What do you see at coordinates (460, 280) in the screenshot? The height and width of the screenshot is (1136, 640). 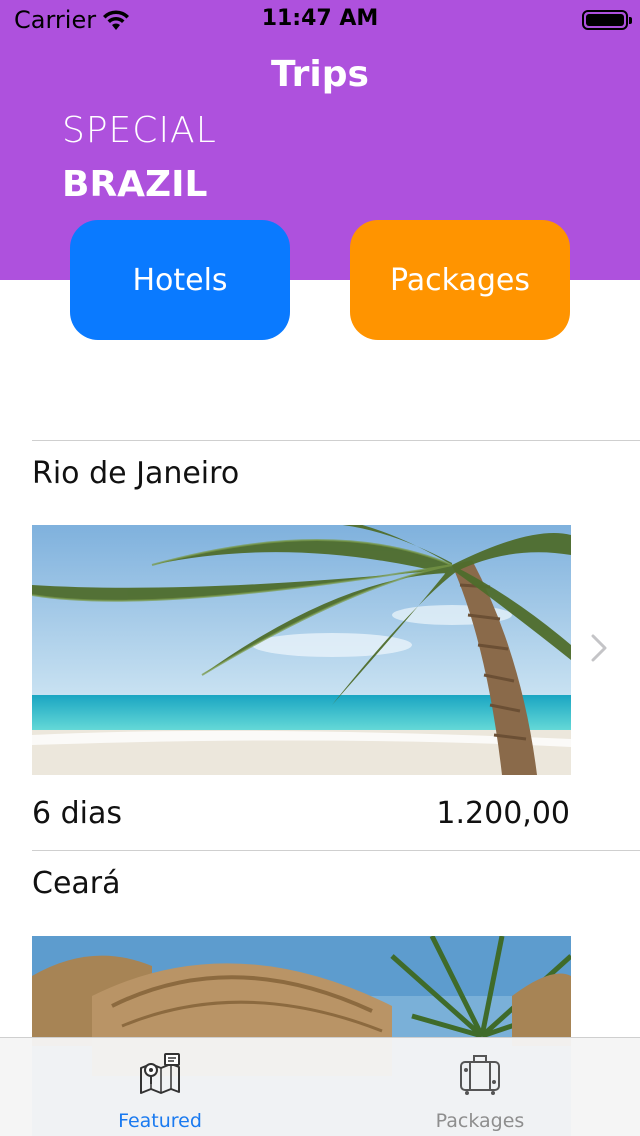 I see `packages-button: Packages` at bounding box center [460, 280].